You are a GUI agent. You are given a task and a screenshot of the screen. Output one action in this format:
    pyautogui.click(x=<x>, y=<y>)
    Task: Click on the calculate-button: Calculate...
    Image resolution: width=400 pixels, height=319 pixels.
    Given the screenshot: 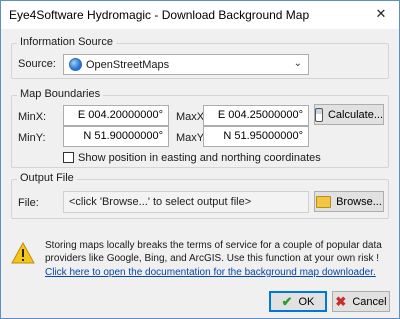 What is the action you would take?
    pyautogui.click(x=349, y=114)
    